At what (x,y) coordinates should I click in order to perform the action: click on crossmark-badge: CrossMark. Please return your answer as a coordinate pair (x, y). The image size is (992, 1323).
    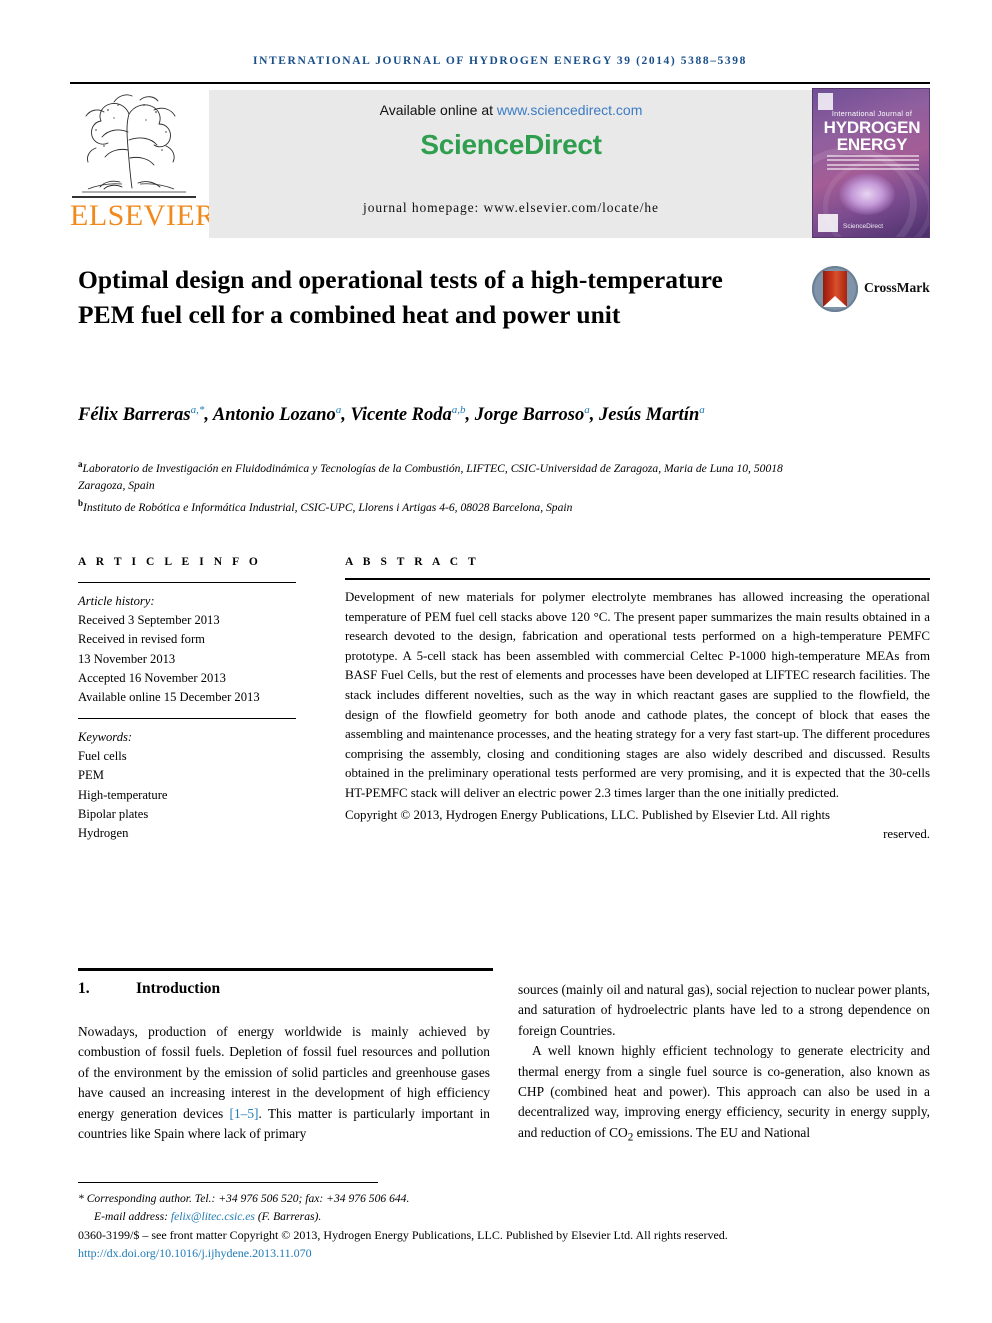
    Looking at the image, I should click on (871, 292).